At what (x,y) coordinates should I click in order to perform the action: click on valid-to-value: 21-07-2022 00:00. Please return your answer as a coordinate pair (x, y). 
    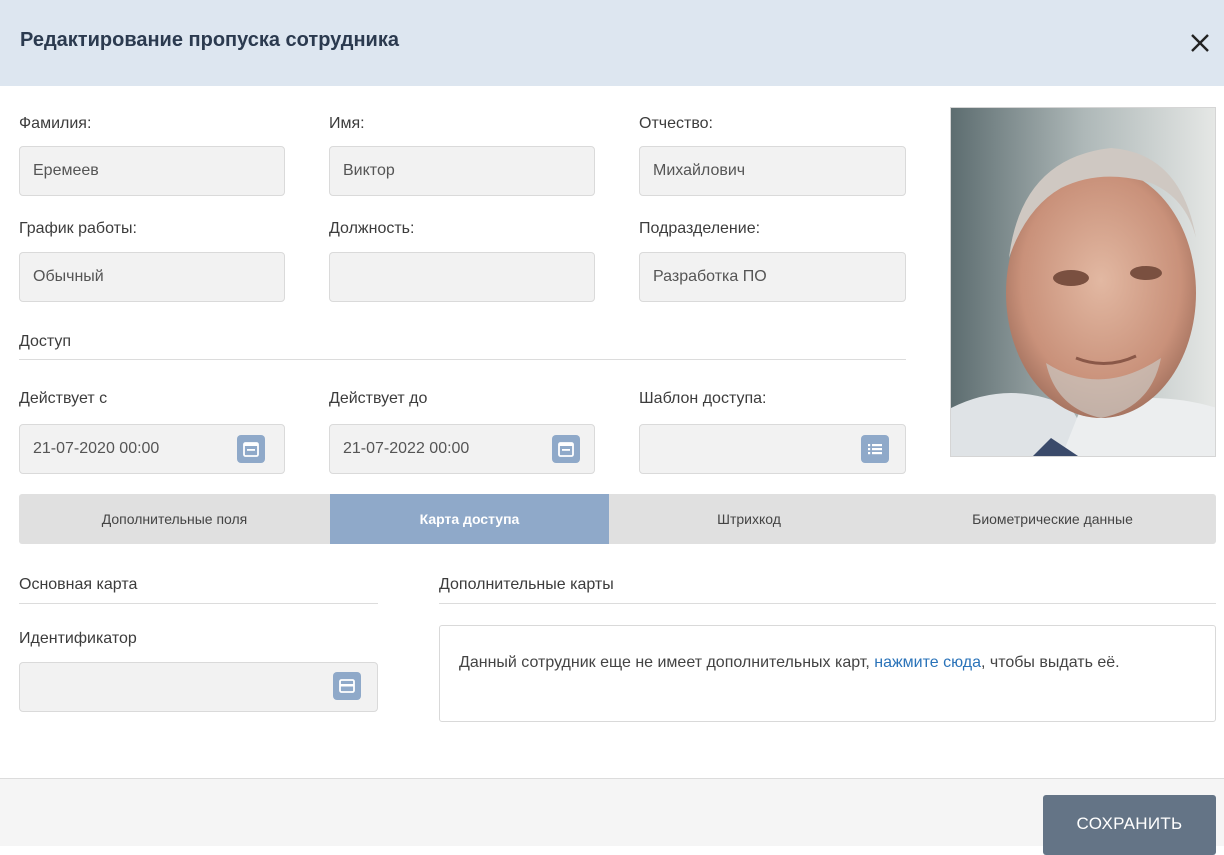
    Looking at the image, I should click on (406, 448).